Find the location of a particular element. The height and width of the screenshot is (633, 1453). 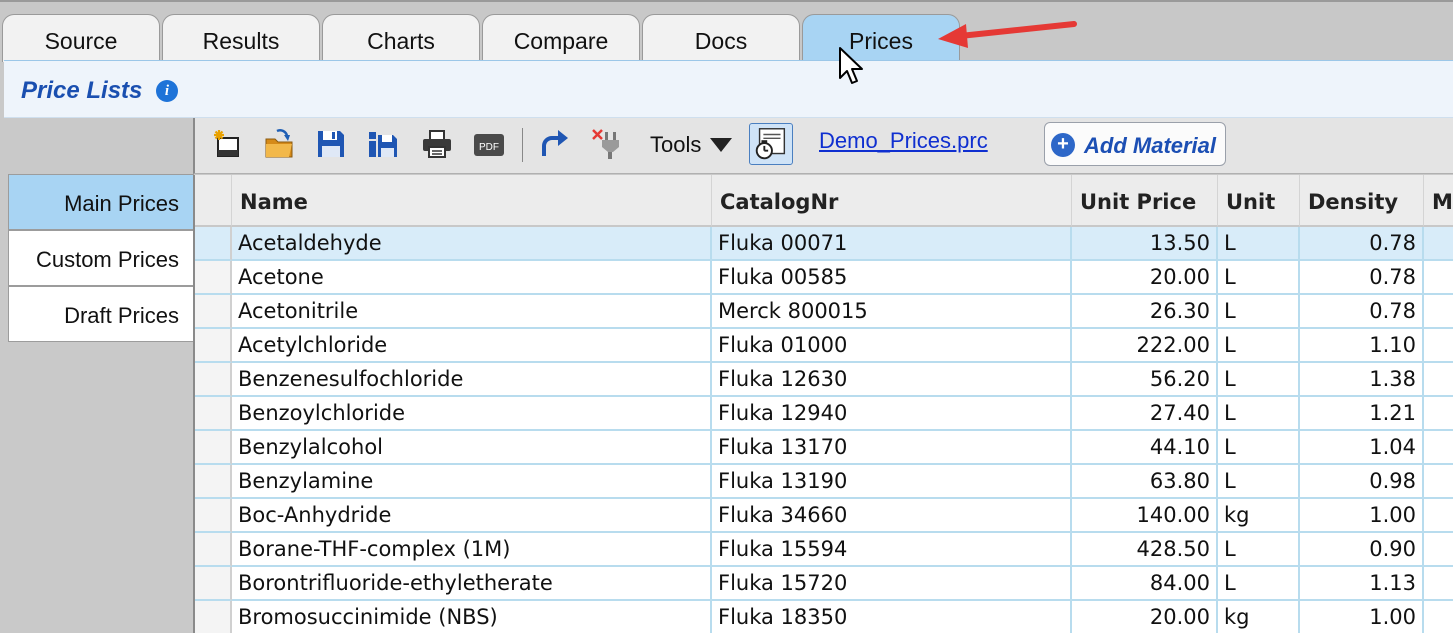

cell-unit-price: 44.10 is located at coordinates (1145, 448).